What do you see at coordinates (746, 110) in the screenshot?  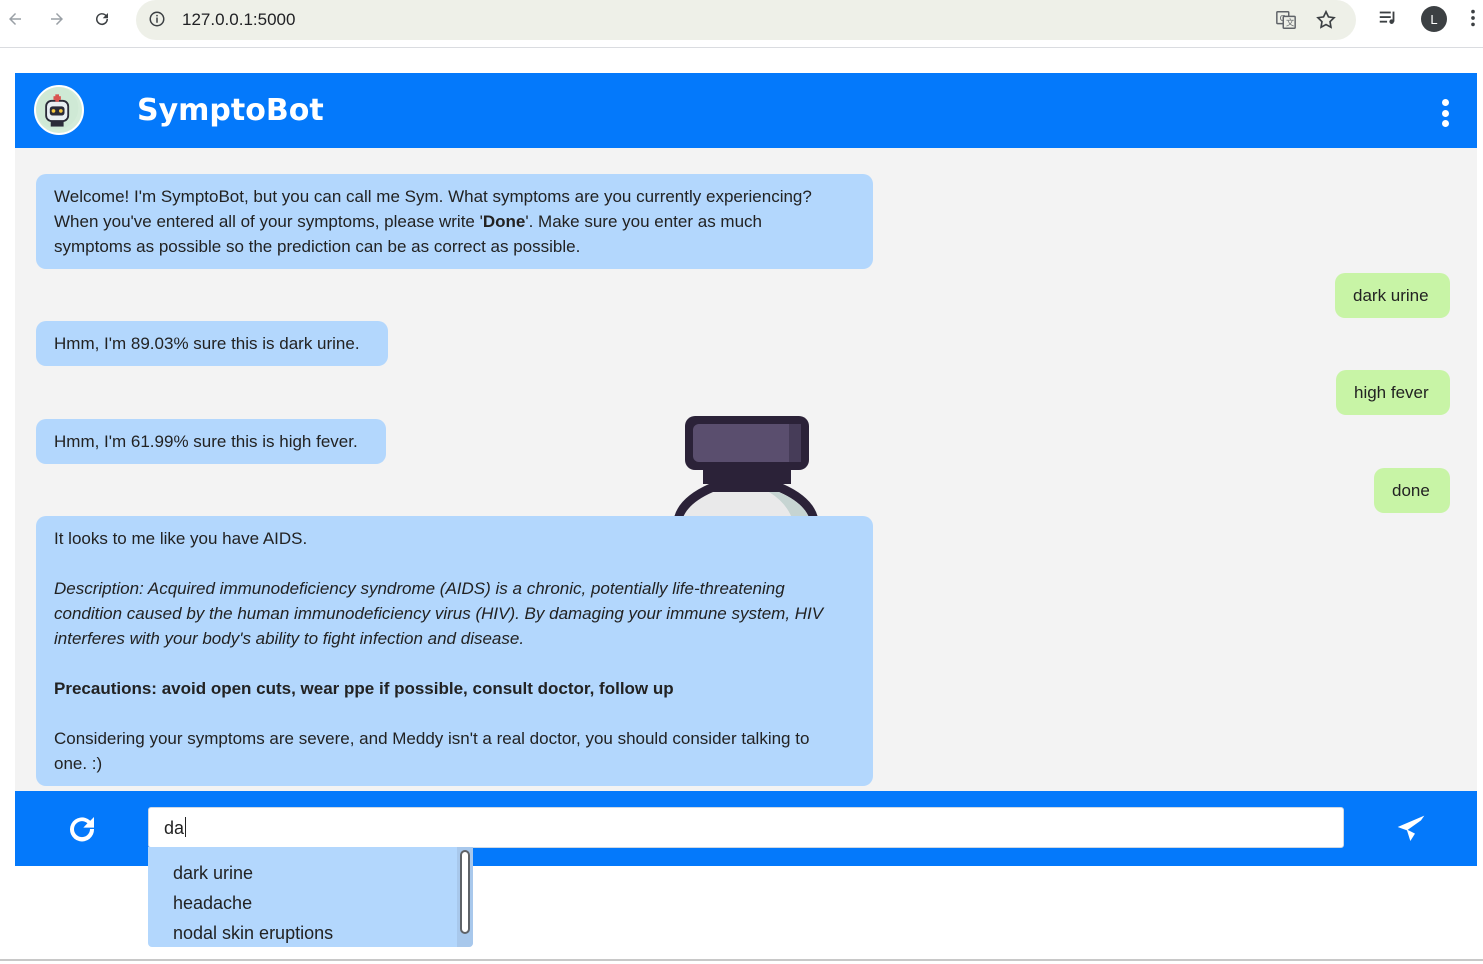 I see `app-header: SymptoBot` at bounding box center [746, 110].